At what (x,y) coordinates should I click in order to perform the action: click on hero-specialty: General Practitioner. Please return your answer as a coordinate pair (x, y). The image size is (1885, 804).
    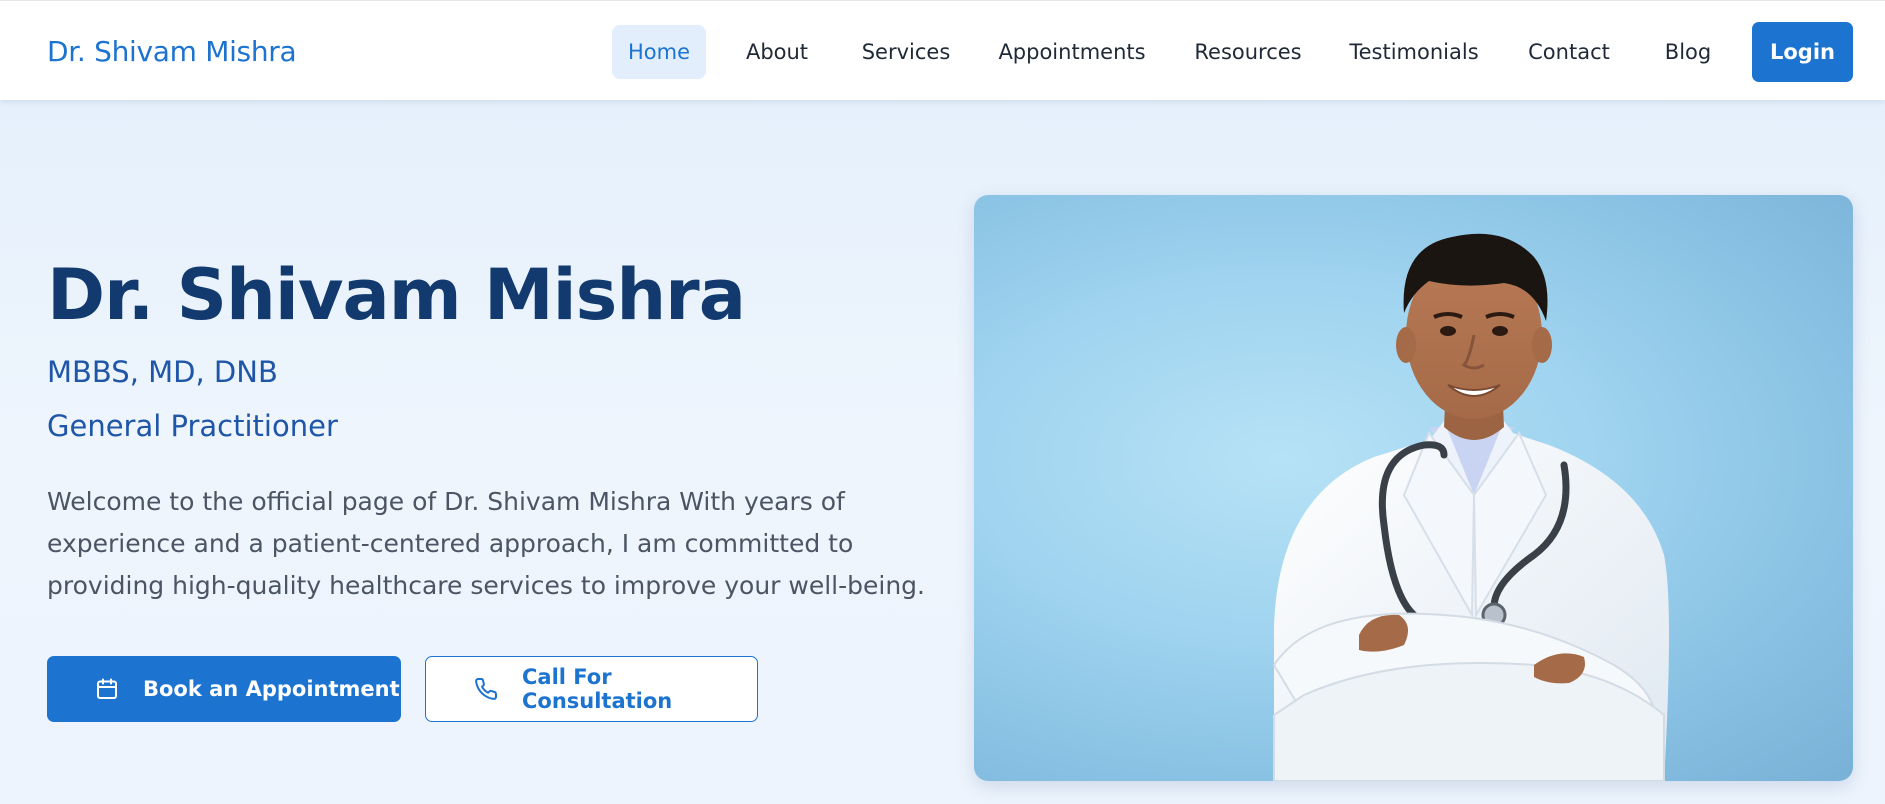
    Looking at the image, I should click on (192, 426).